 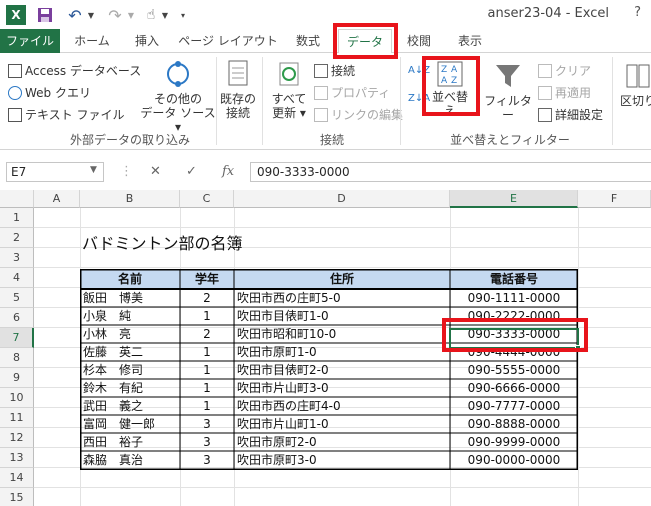 I want to click on row-header-9: 9, so click(x=17, y=378).